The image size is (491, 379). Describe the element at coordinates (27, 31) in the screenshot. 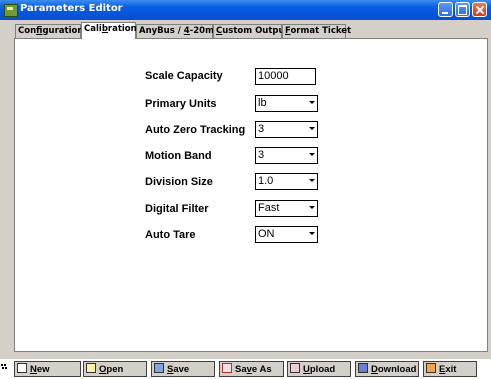

I see `tab-label-pre: Con` at that location.